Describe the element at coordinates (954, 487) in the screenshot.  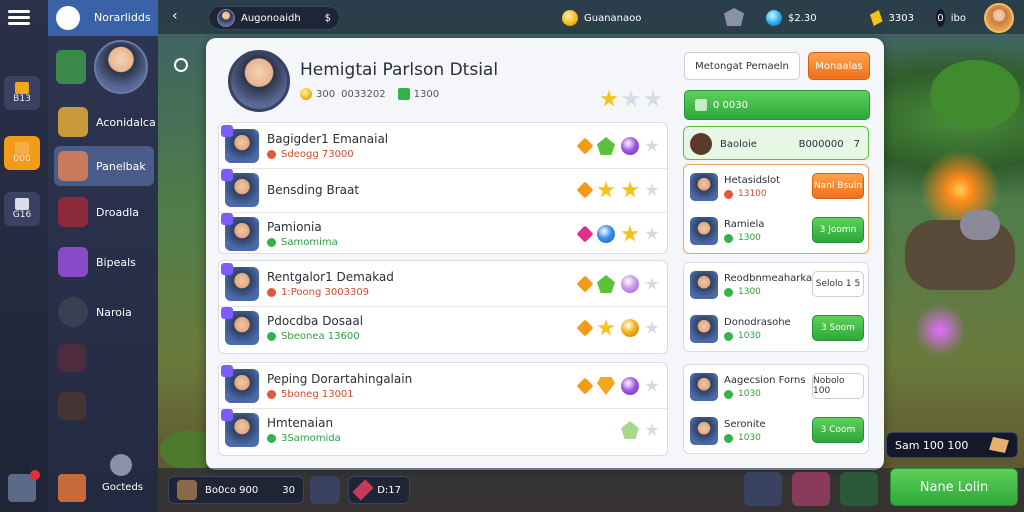
I see `main-action-button: Nane Lolin` at that location.